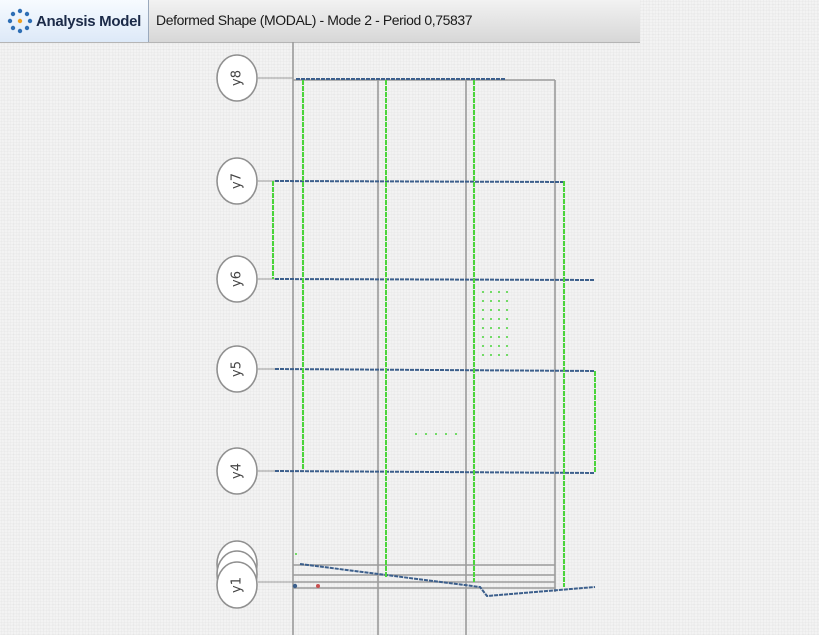 The width and height of the screenshot is (819, 635). Describe the element at coordinates (88, 21) in the screenshot. I see `app-name: Analysis Model` at that location.